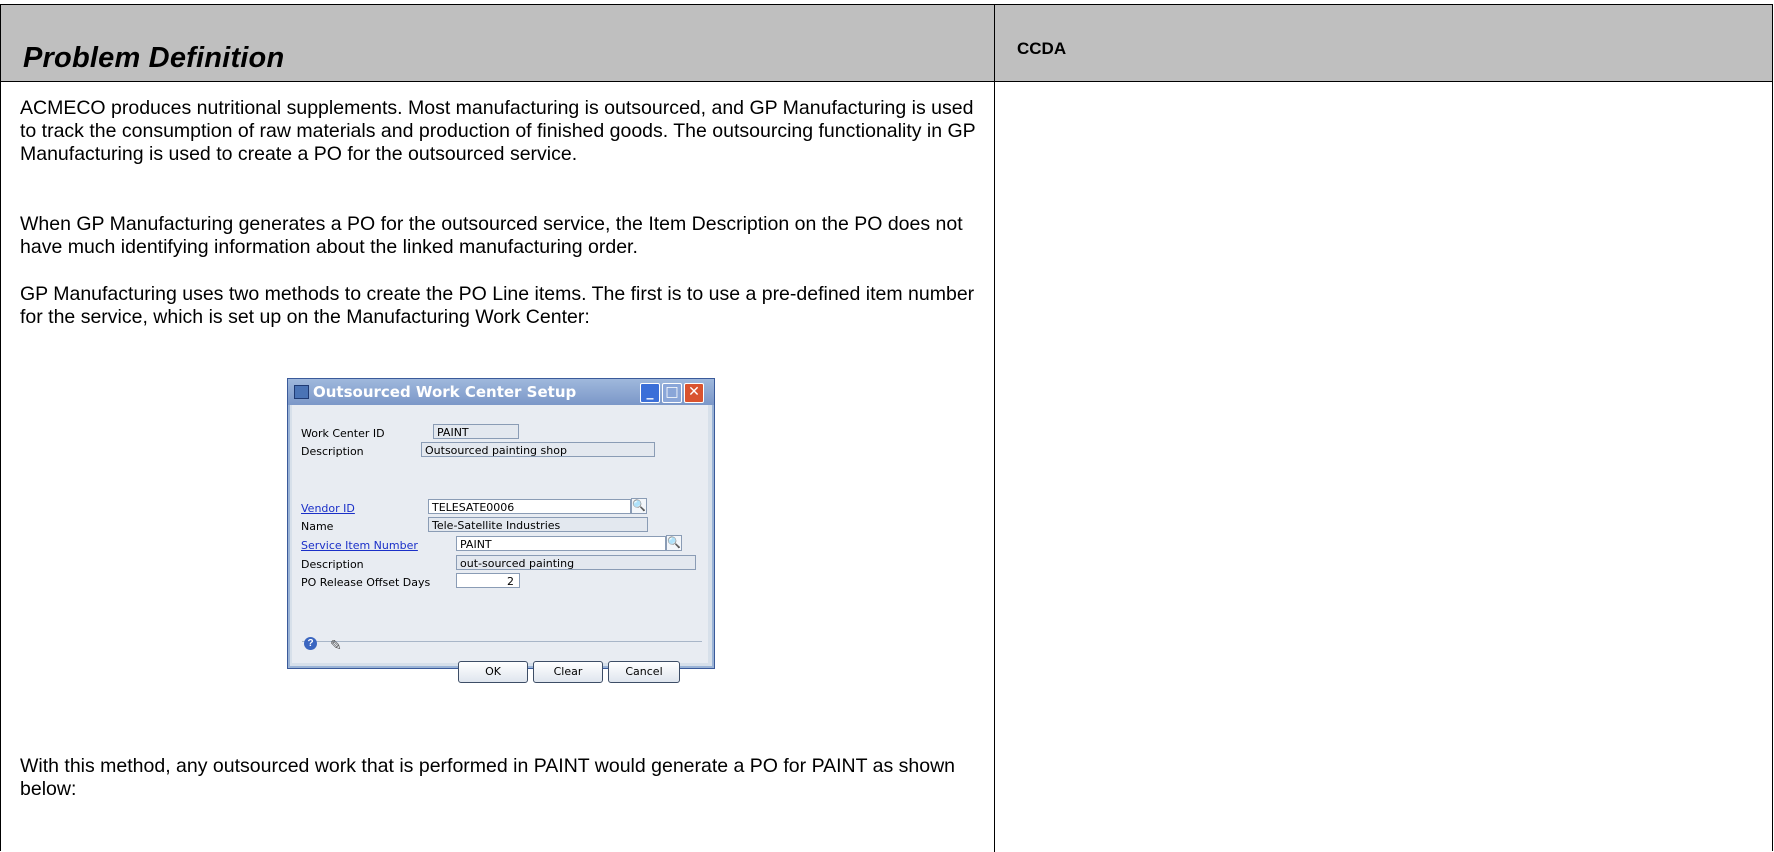 The height and width of the screenshot is (852, 1774). I want to click on ccda-heading: CCDA, so click(1042, 48).